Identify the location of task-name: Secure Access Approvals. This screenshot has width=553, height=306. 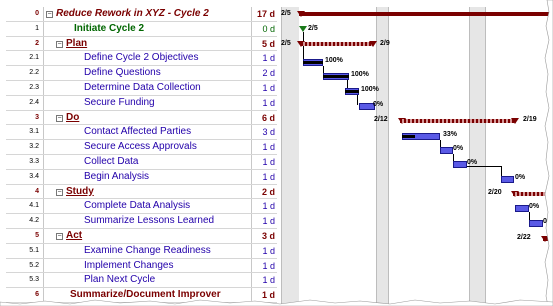
(140, 147).